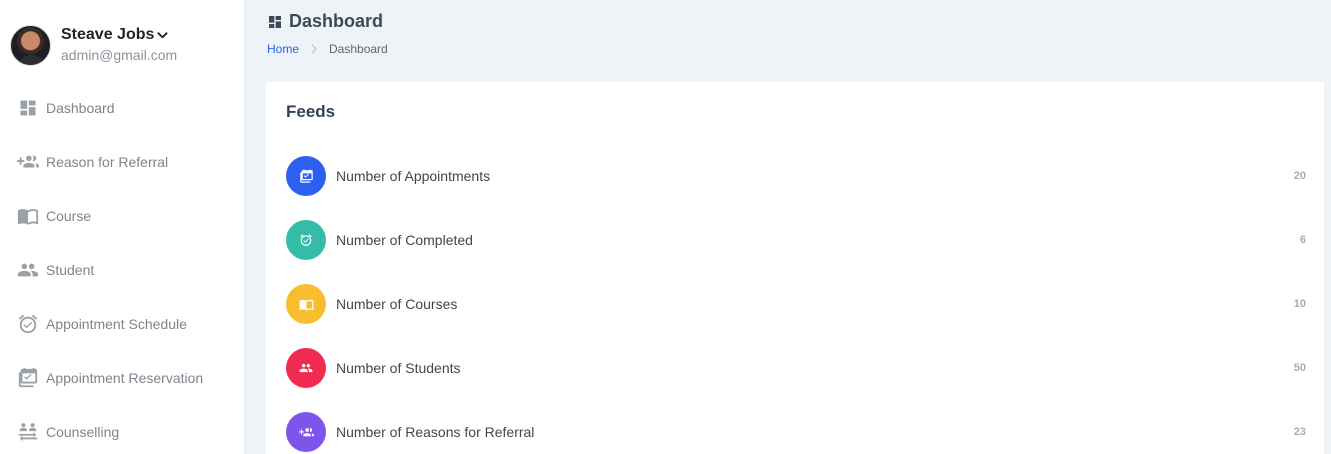  What do you see at coordinates (1299, 368) in the screenshot?
I see `feed-item-count: 50` at bounding box center [1299, 368].